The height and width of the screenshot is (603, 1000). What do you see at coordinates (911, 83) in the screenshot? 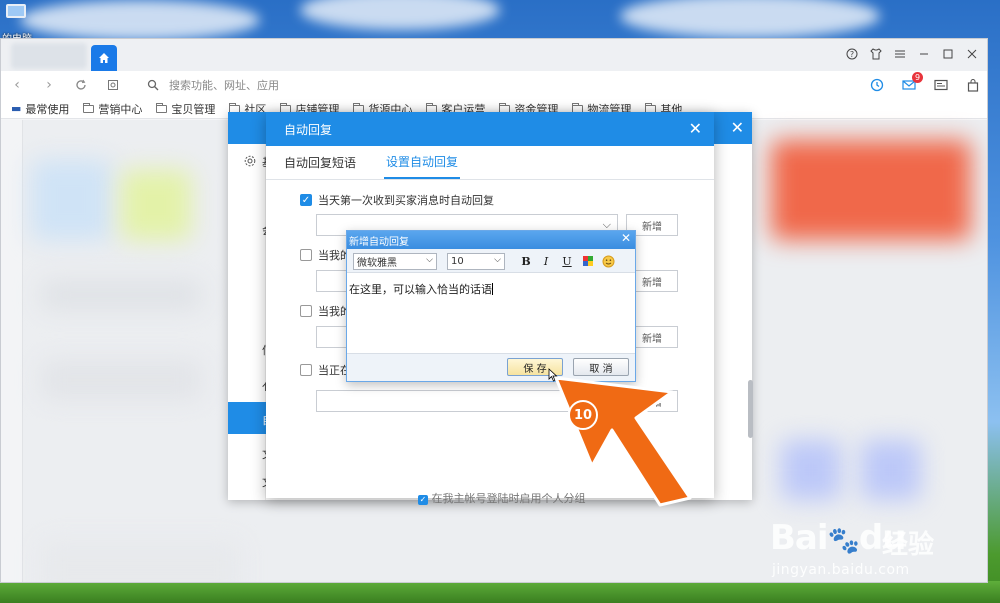
I see `mail-icon: 9` at bounding box center [911, 83].